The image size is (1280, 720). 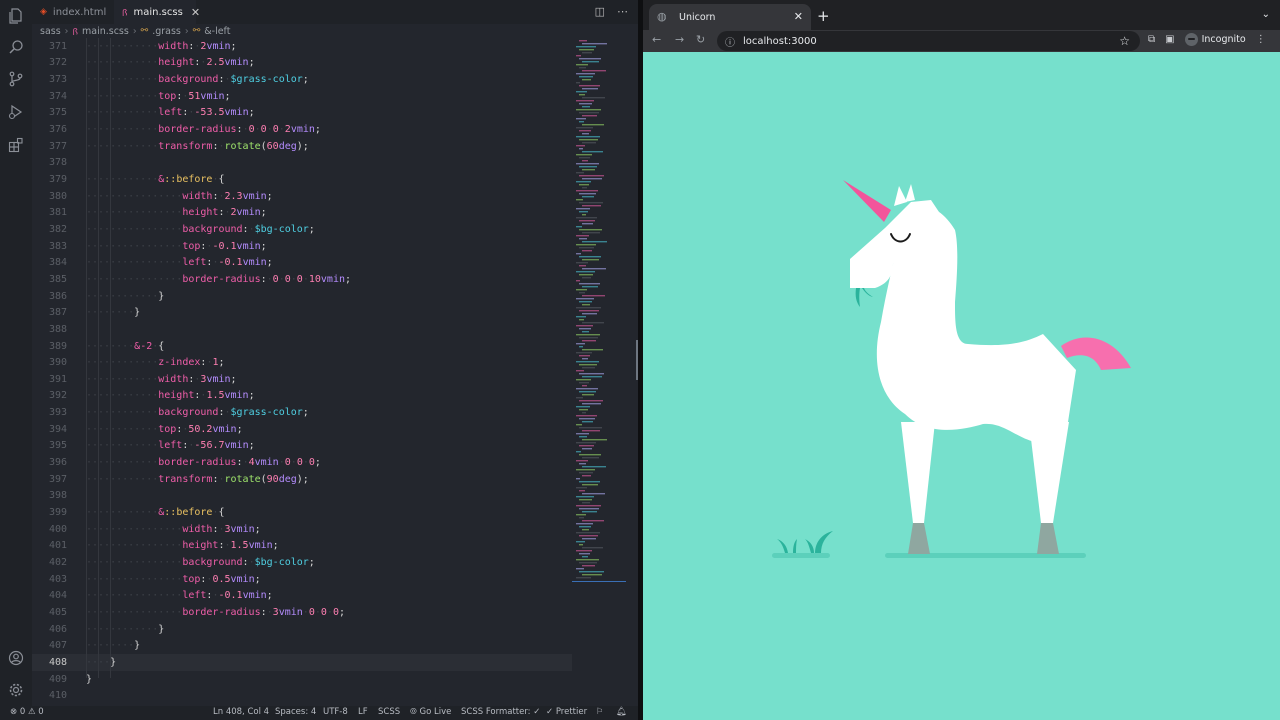 I want to click on code-line: 377 ············transform:·rotate(60deg);, so click(x=302, y=146).